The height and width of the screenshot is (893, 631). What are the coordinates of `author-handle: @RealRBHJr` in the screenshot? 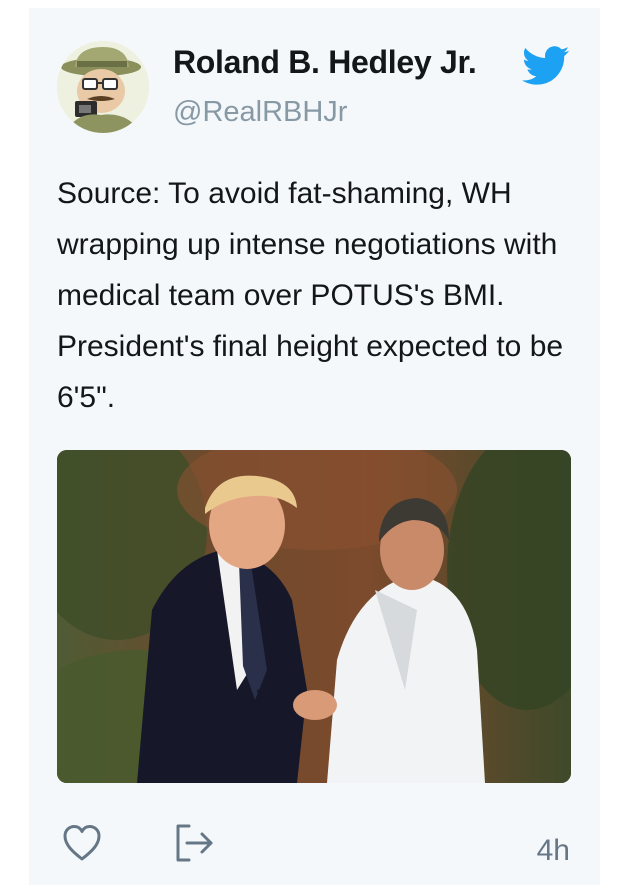 It's located at (260, 112).